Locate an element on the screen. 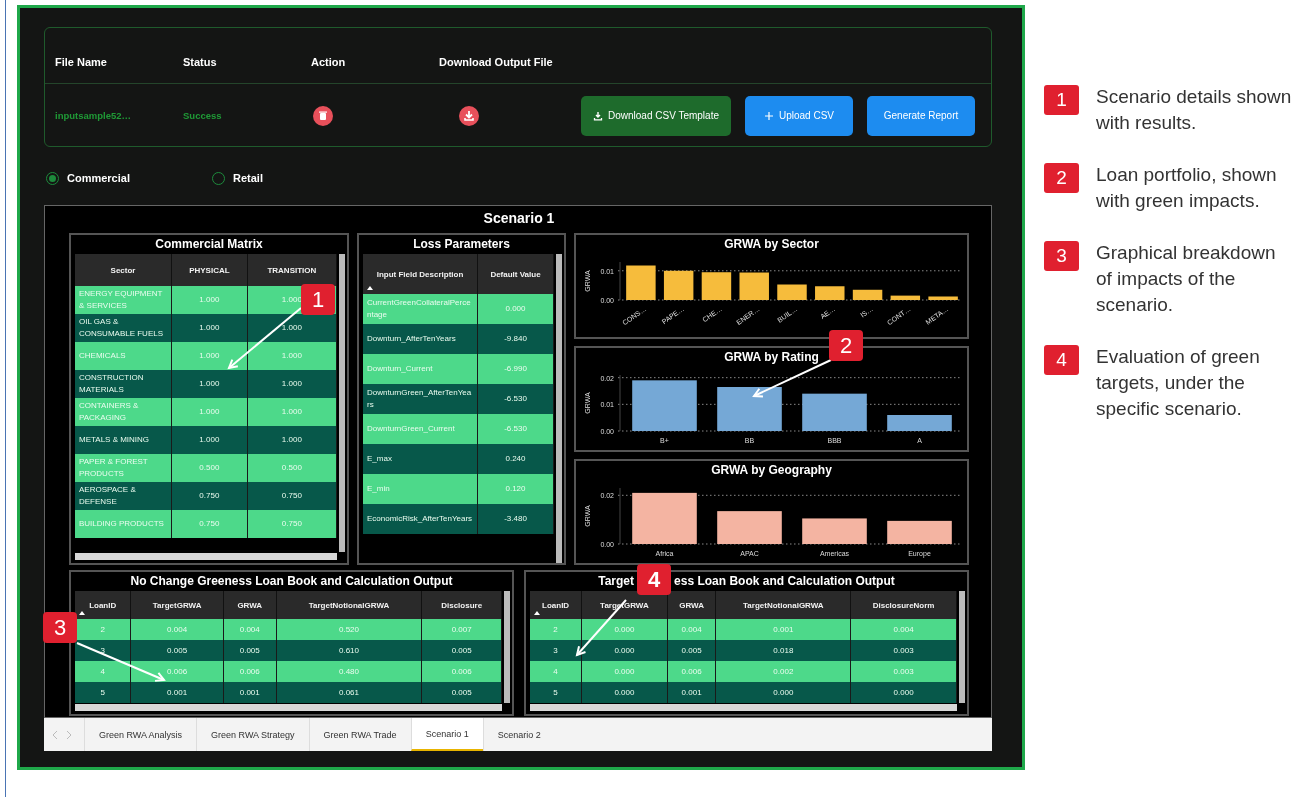 The height and width of the screenshot is (797, 1311). column-header: DisclosureNorm is located at coordinates (903, 605).